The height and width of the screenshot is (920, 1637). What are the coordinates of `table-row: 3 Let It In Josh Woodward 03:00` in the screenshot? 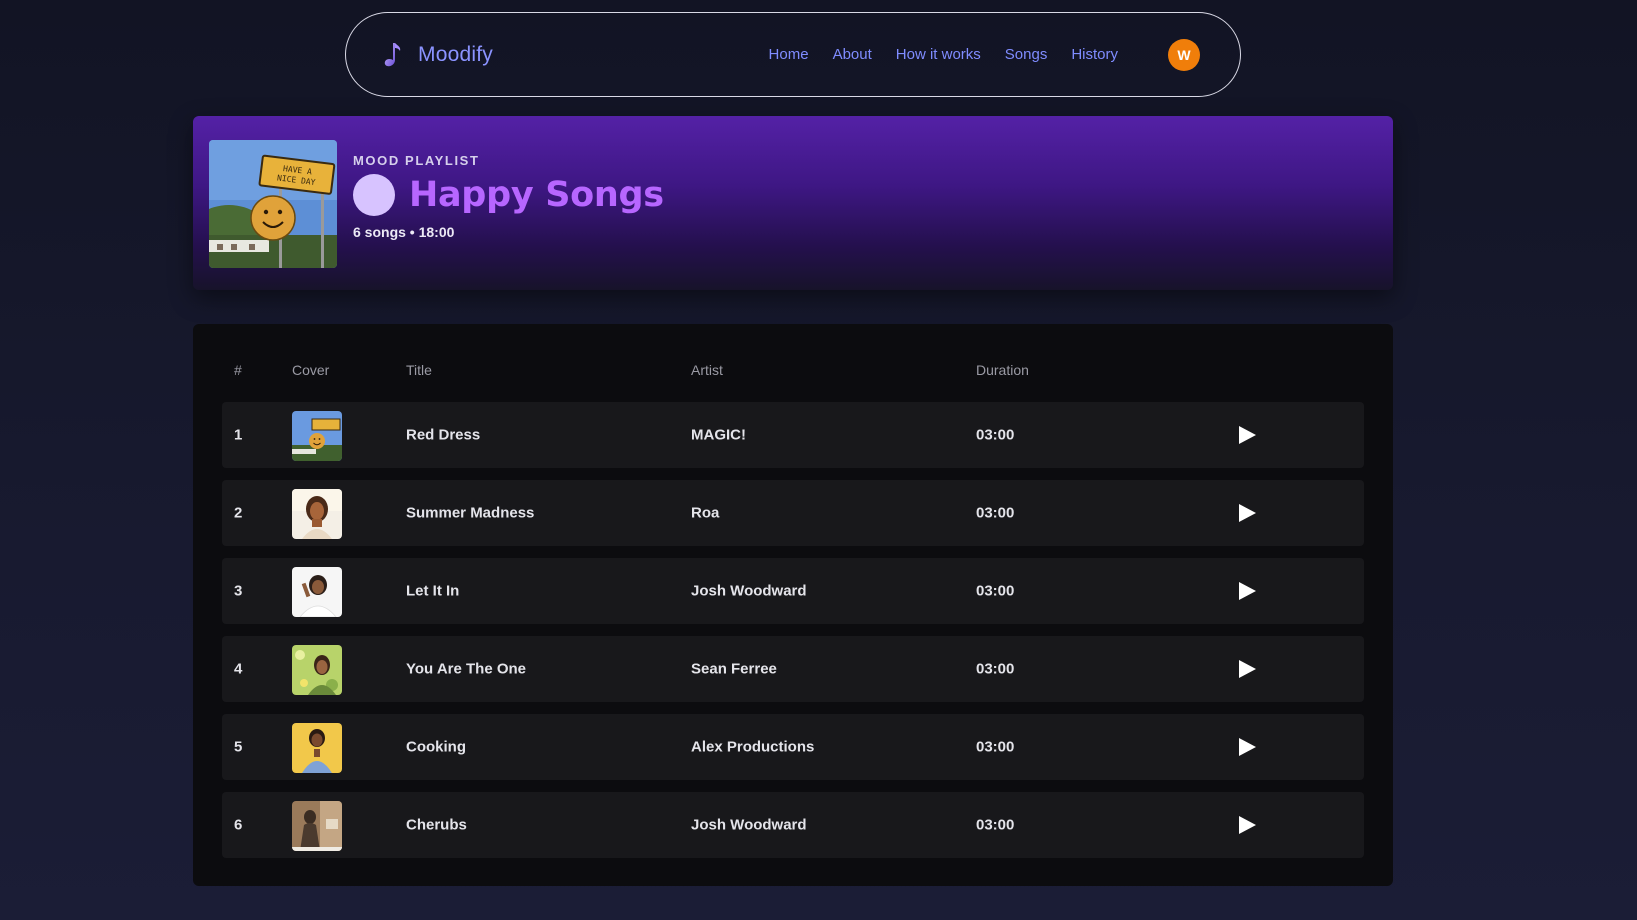 It's located at (793, 591).